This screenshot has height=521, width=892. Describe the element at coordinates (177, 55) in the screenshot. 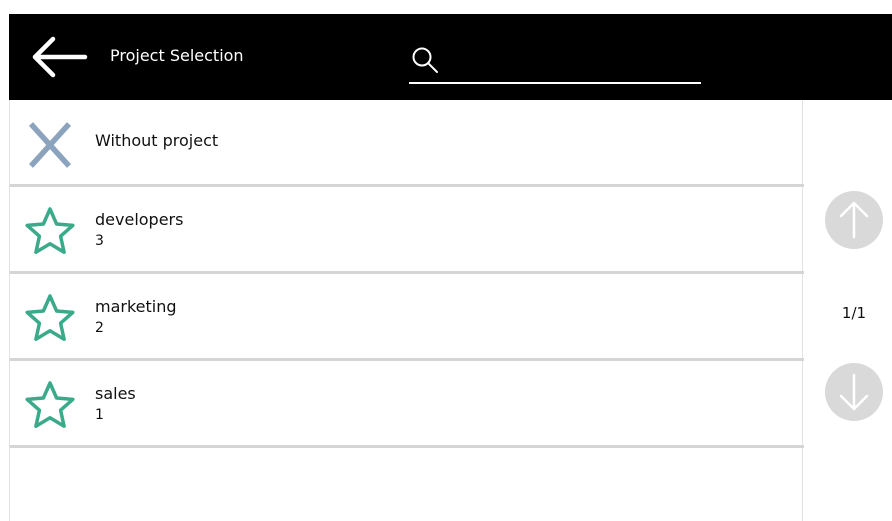

I see `page-title: Project Selection` at that location.